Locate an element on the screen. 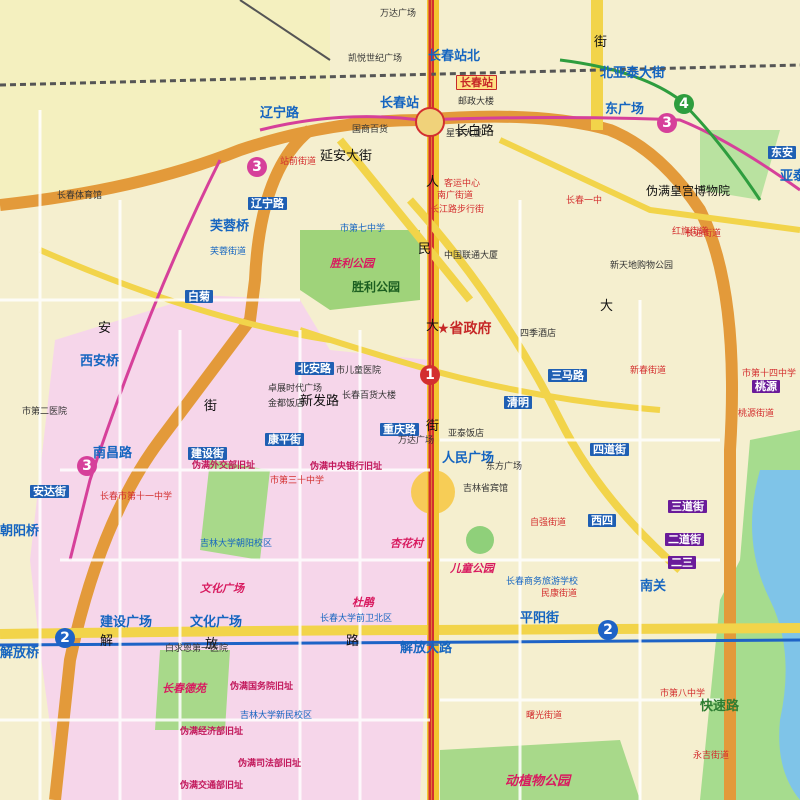 This screenshot has height=800, width=800. metro-line-2-badge: 2 is located at coordinates (608, 630).